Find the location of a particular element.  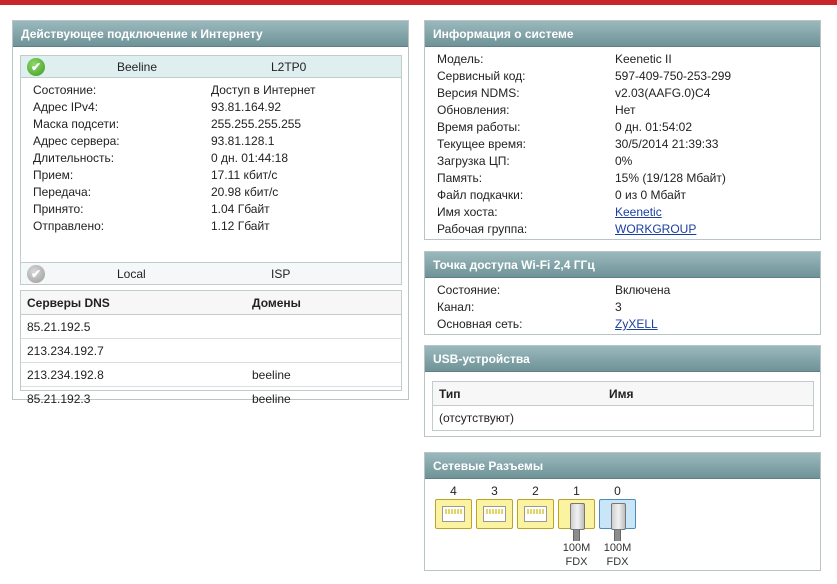

system-stat-value: v2.03(AAFG.0)C4 is located at coordinates (663, 93).